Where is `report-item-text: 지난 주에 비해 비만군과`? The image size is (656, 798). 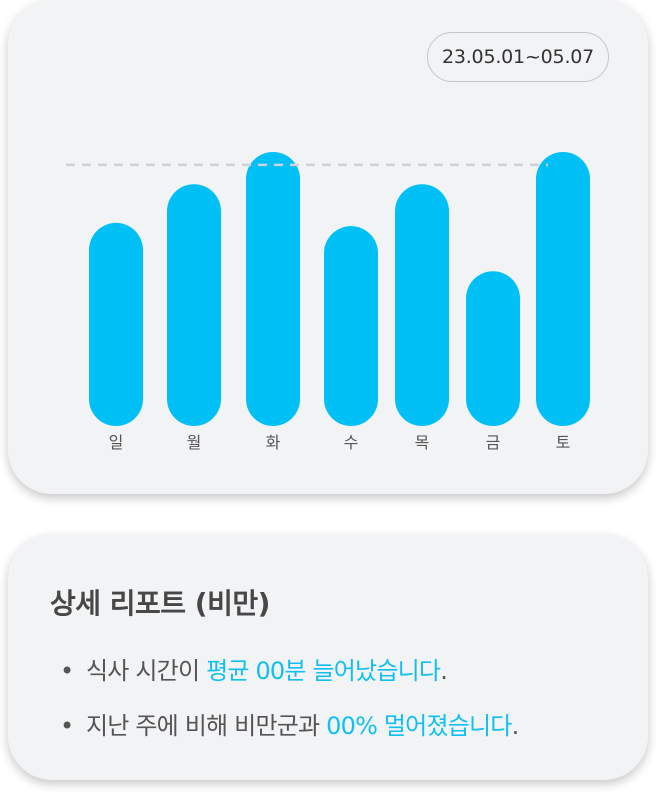
report-item-text: 지난 주에 비해 비만군과 is located at coordinates (206, 726).